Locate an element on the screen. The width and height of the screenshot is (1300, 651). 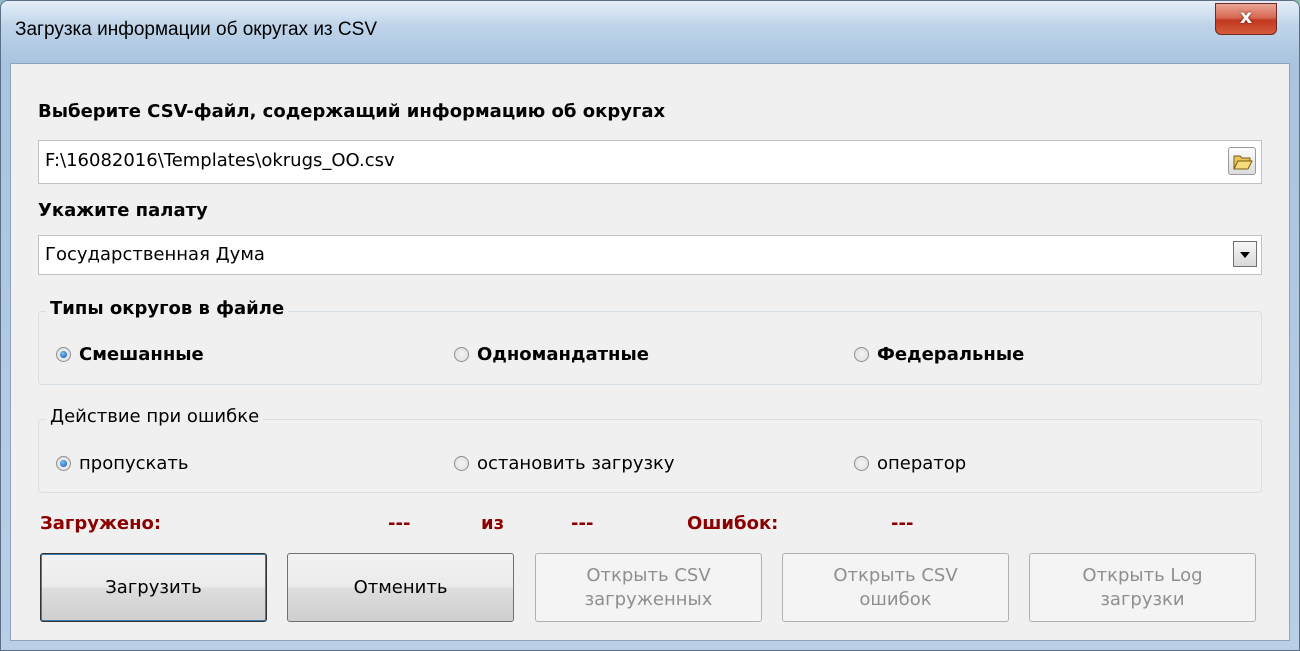
error-action-title: Действие при ошибке is located at coordinates (155, 416).